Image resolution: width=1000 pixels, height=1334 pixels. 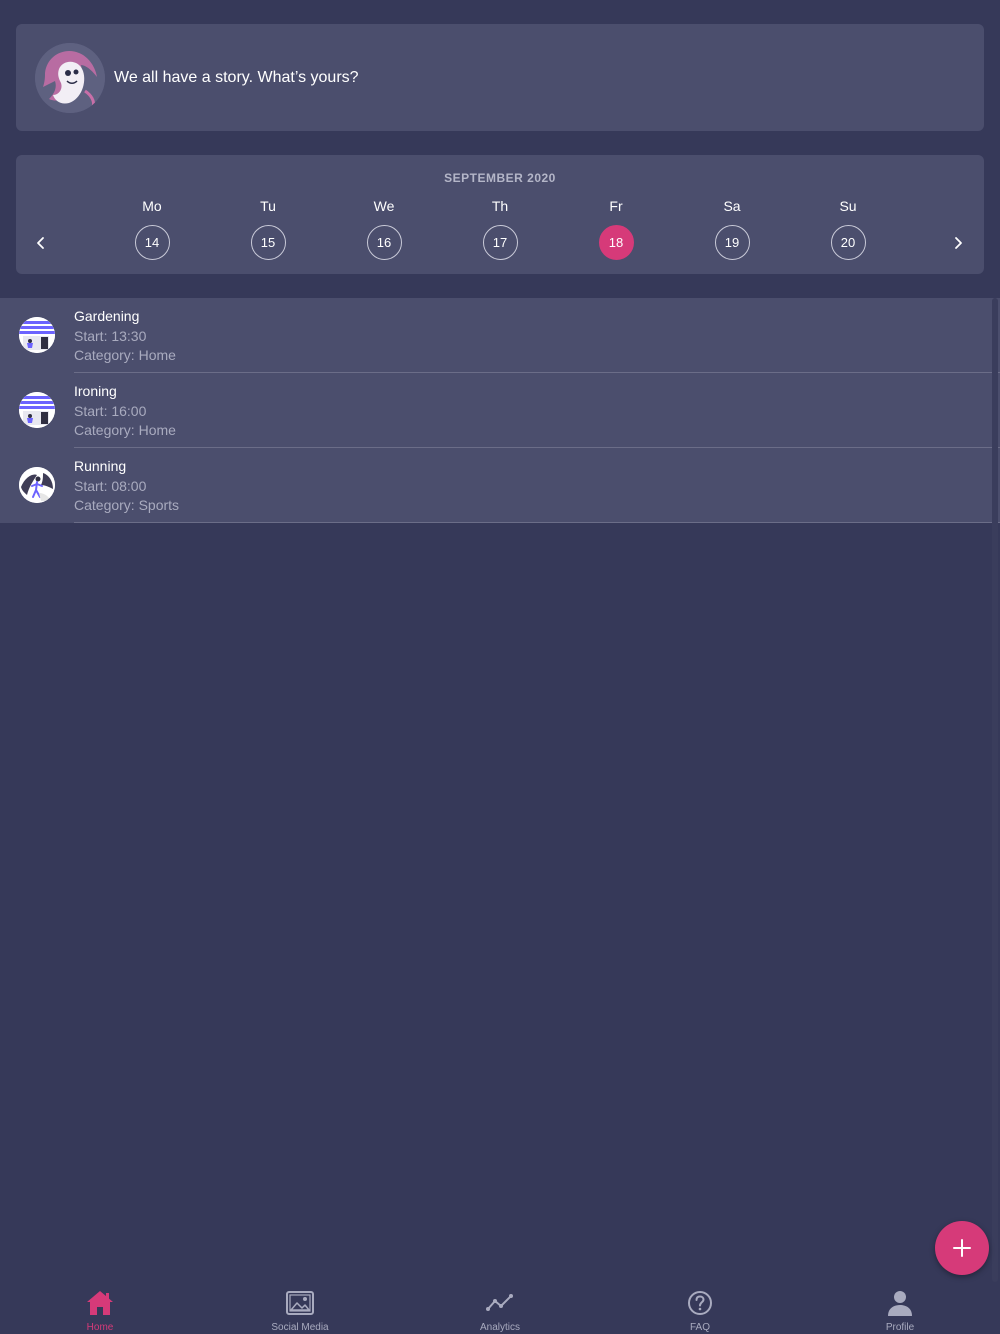 I want to click on activity-start: Start: 08:00, so click(x=110, y=486).